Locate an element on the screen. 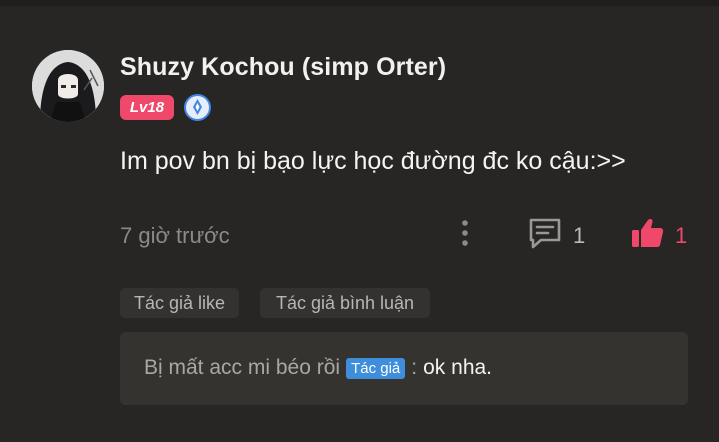 The width and height of the screenshot is (719, 442). avatar is located at coordinates (68, 86).